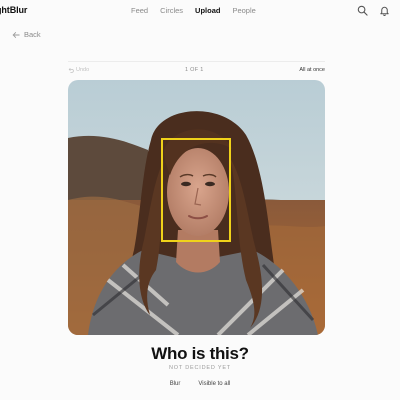 The height and width of the screenshot is (400, 400). Describe the element at coordinates (32, 34) in the screenshot. I see `back-label: Back` at that location.